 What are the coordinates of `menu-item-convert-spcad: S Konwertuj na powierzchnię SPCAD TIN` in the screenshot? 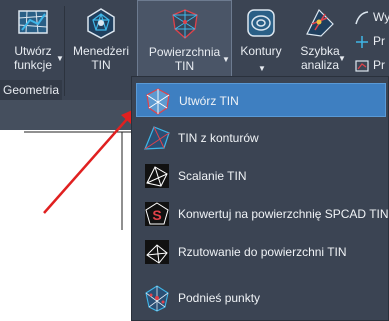 It's located at (262, 214).